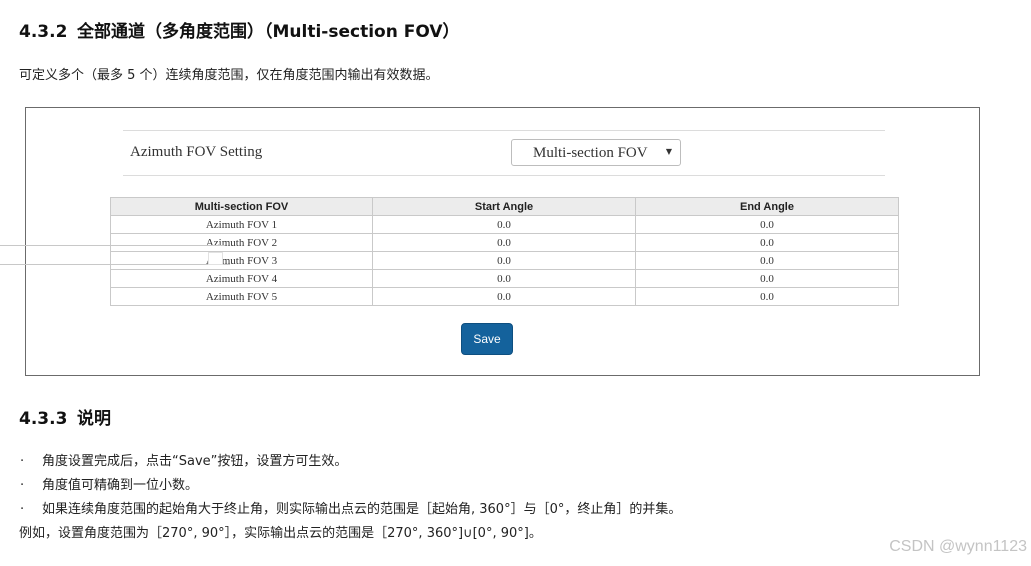 The width and height of the screenshot is (1031, 566). I want to click on column-header: End Angle, so click(767, 206).